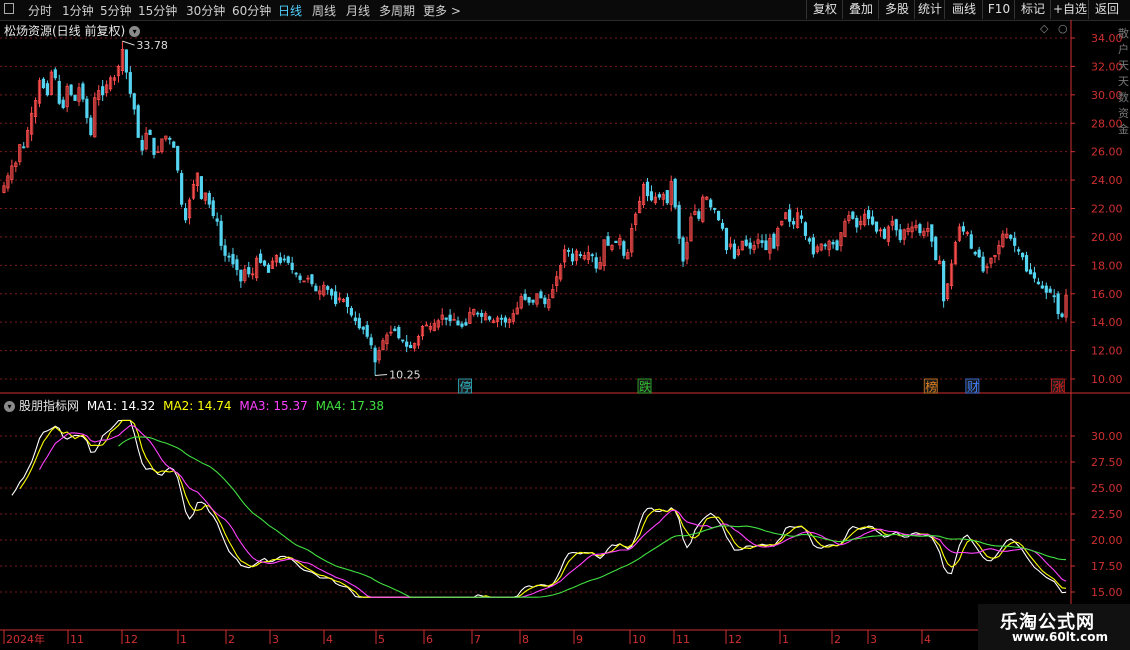 Image resolution: width=1130 pixels, height=650 pixels. Describe the element at coordinates (1107, 152) in the screenshot. I see `price-tick-label: 26.00` at that location.